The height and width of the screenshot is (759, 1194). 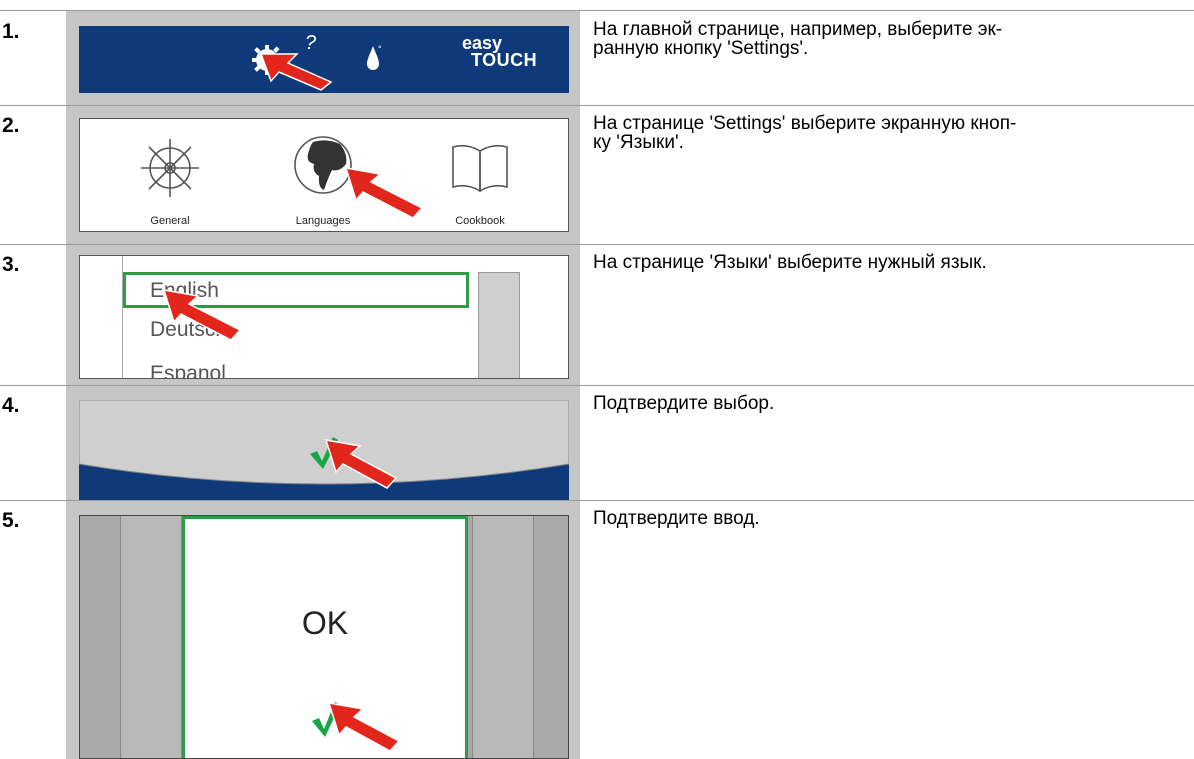 What do you see at coordinates (170, 221) in the screenshot?
I see `settings-label-general: General` at bounding box center [170, 221].